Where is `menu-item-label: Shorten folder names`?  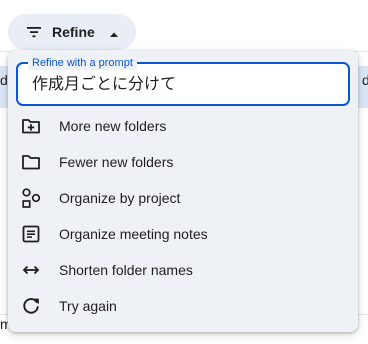
menu-item-label: Shorten folder names is located at coordinates (126, 270).